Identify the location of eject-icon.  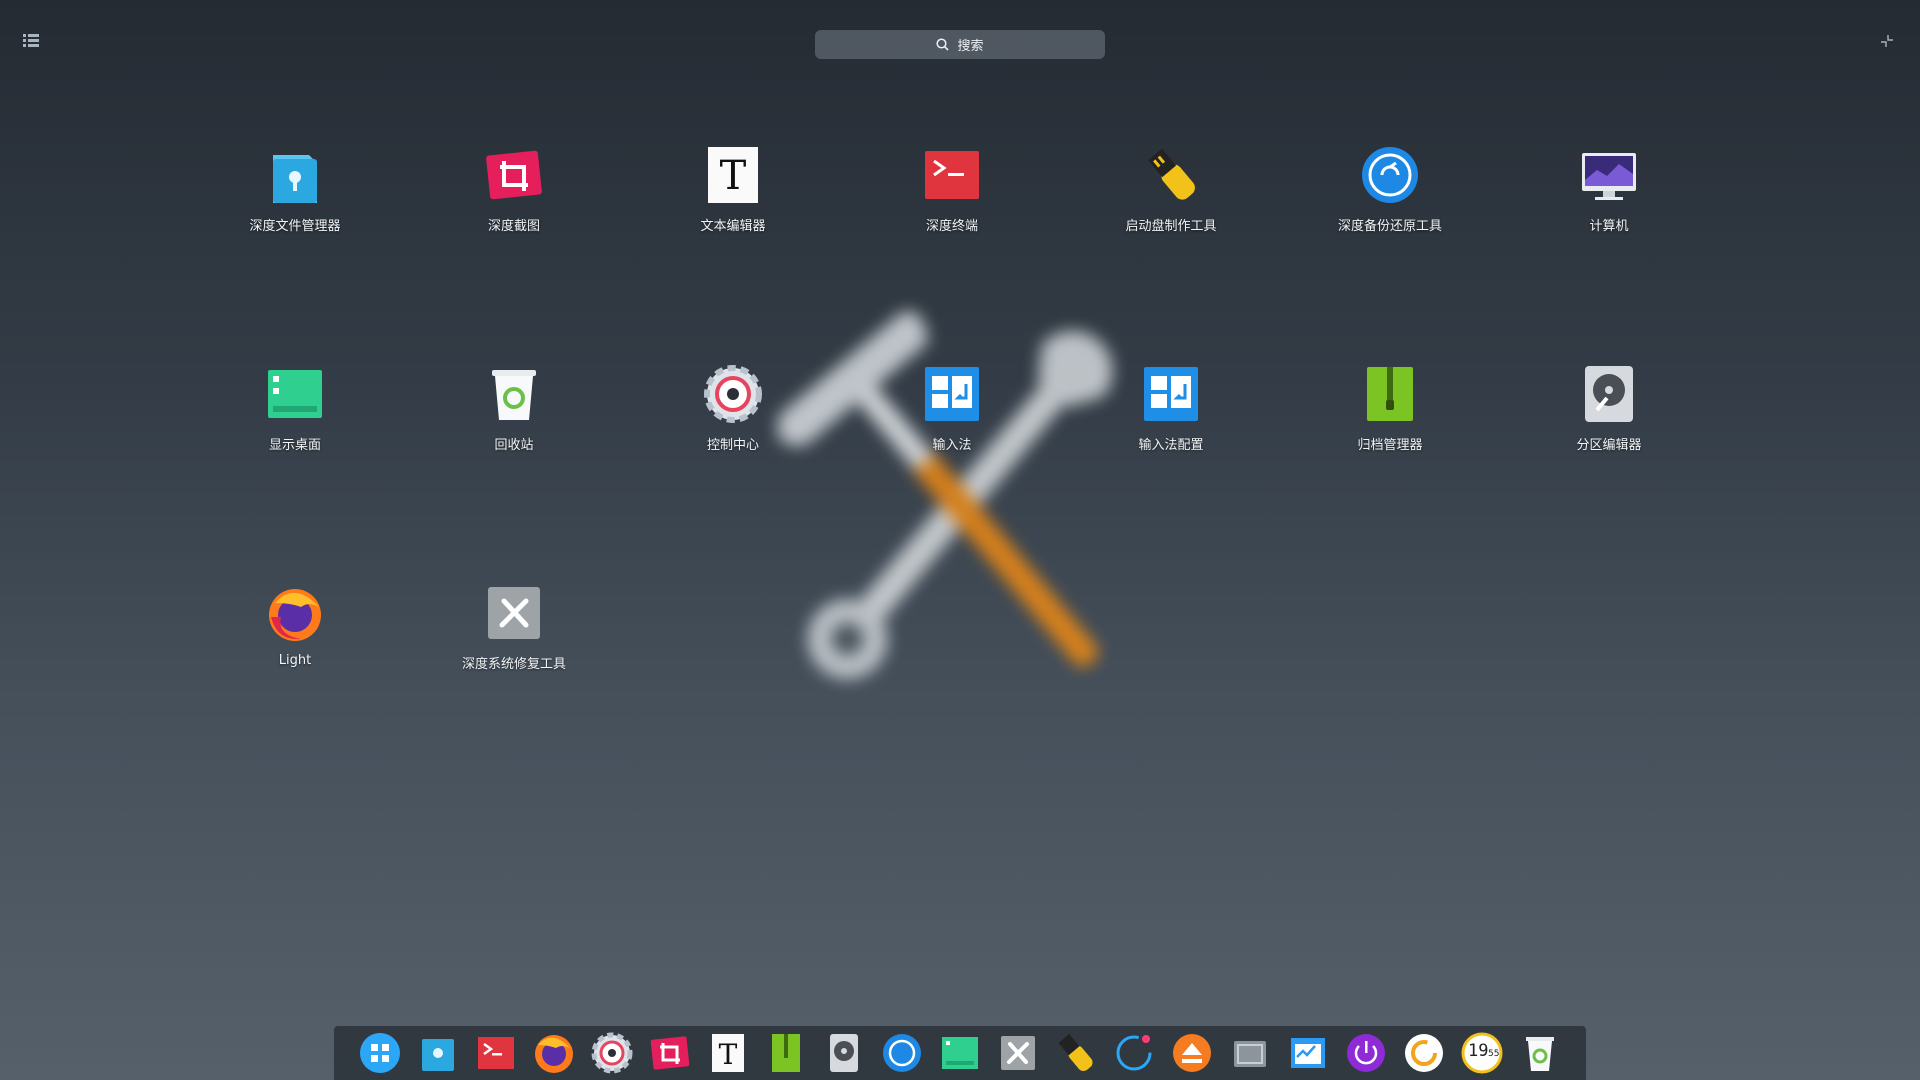
(1192, 1053).